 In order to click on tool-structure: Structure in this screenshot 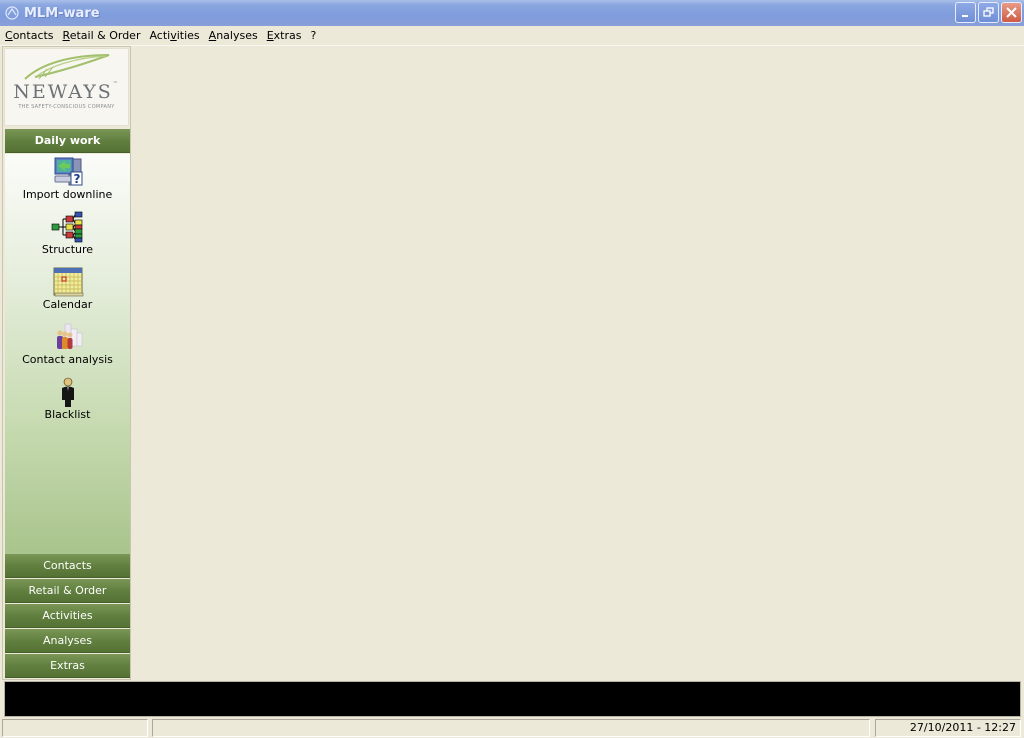, I will do `click(67, 236)`.